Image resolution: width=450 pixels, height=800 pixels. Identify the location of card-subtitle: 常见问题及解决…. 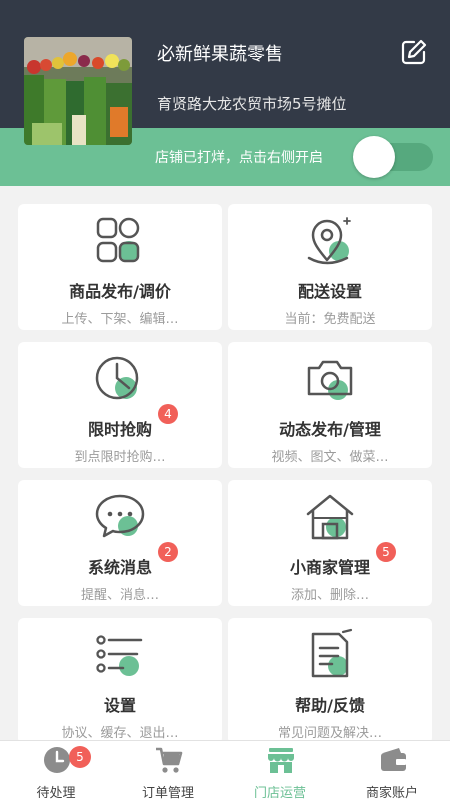
(329, 733).